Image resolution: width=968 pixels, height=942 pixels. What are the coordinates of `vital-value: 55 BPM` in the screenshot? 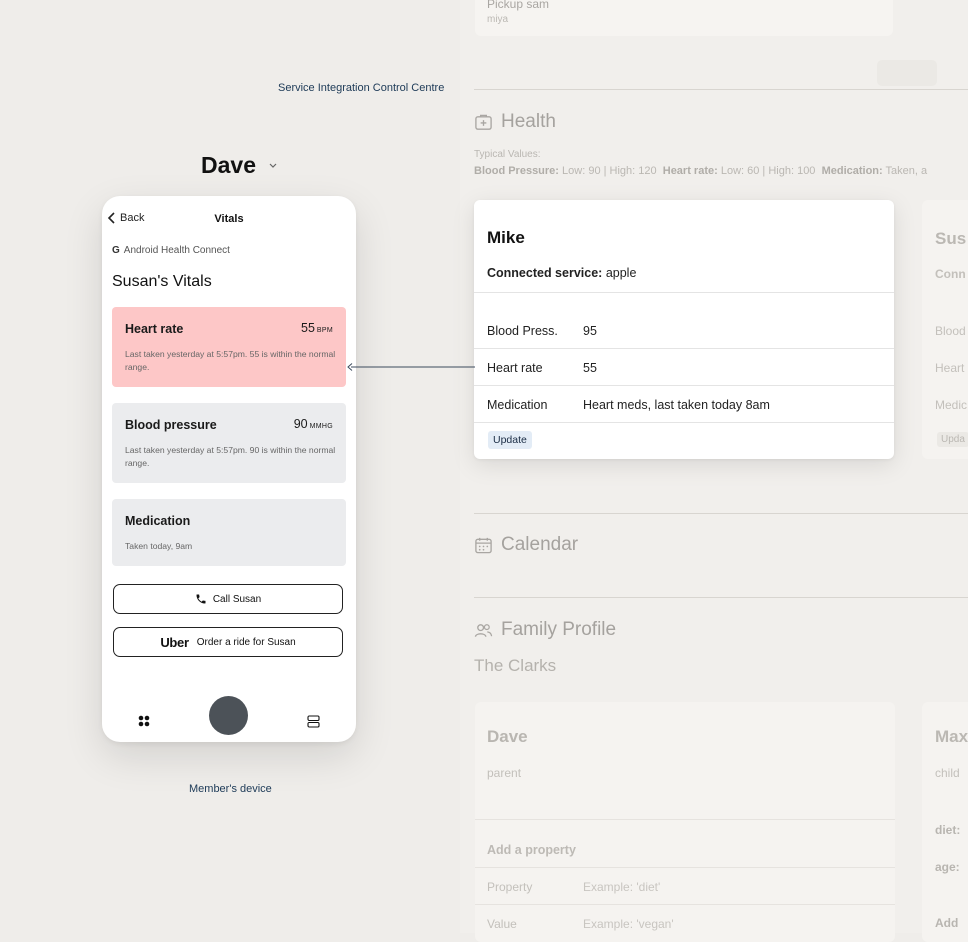 It's located at (317, 328).